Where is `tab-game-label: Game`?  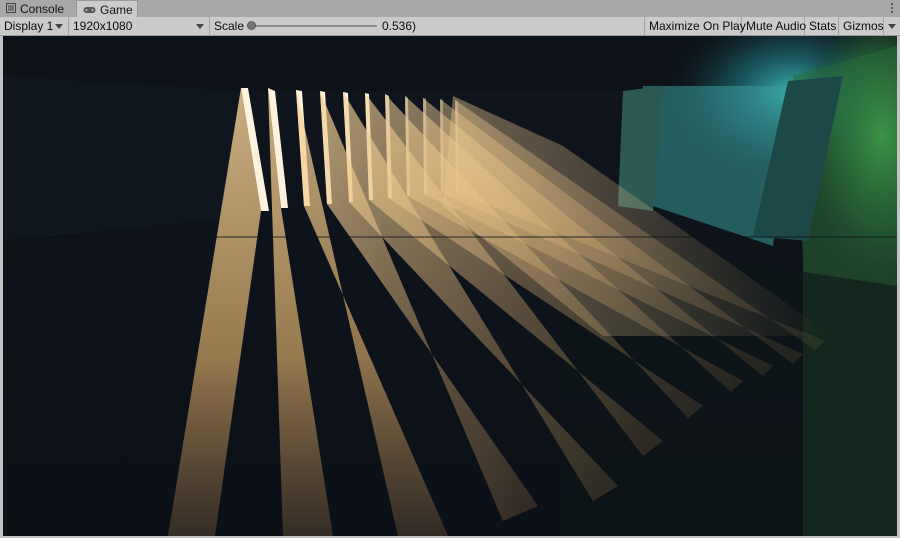 tab-game-label: Game is located at coordinates (116, 9).